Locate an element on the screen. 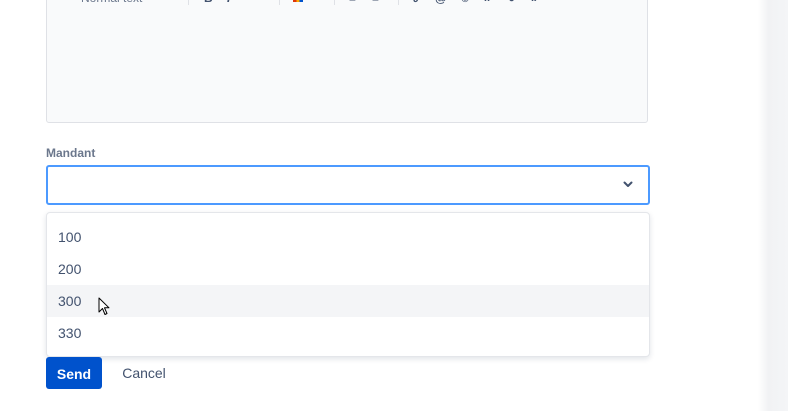  cancel-button: Cancel is located at coordinates (144, 373).